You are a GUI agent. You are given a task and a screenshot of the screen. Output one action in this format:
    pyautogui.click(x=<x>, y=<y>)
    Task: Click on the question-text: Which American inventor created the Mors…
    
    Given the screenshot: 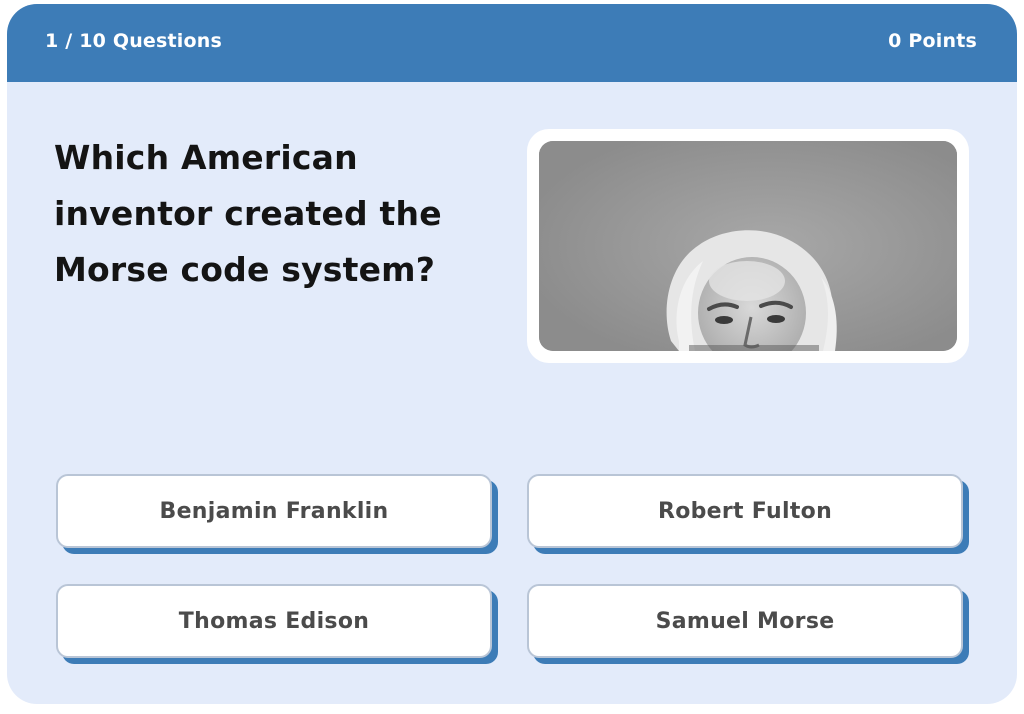 What is the action you would take?
    pyautogui.click(x=248, y=213)
    